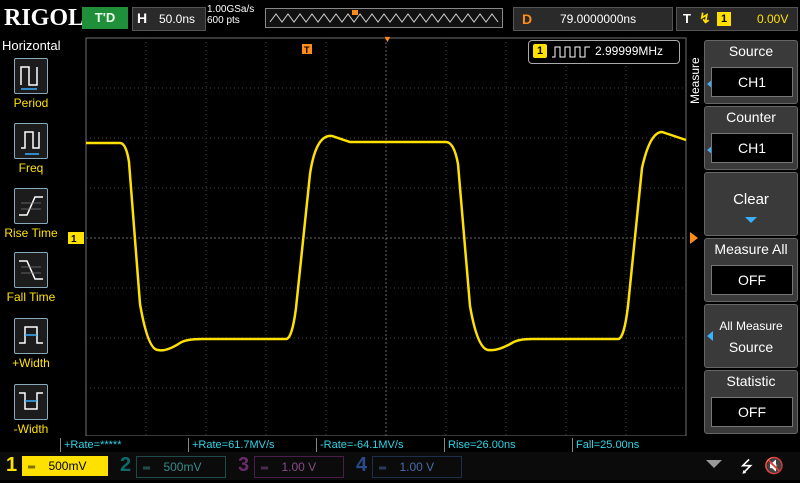 This screenshot has height=483, width=800. What do you see at coordinates (181, 467) in the screenshot?
I see `channel-2-scale: ═ 500mV` at bounding box center [181, 467].